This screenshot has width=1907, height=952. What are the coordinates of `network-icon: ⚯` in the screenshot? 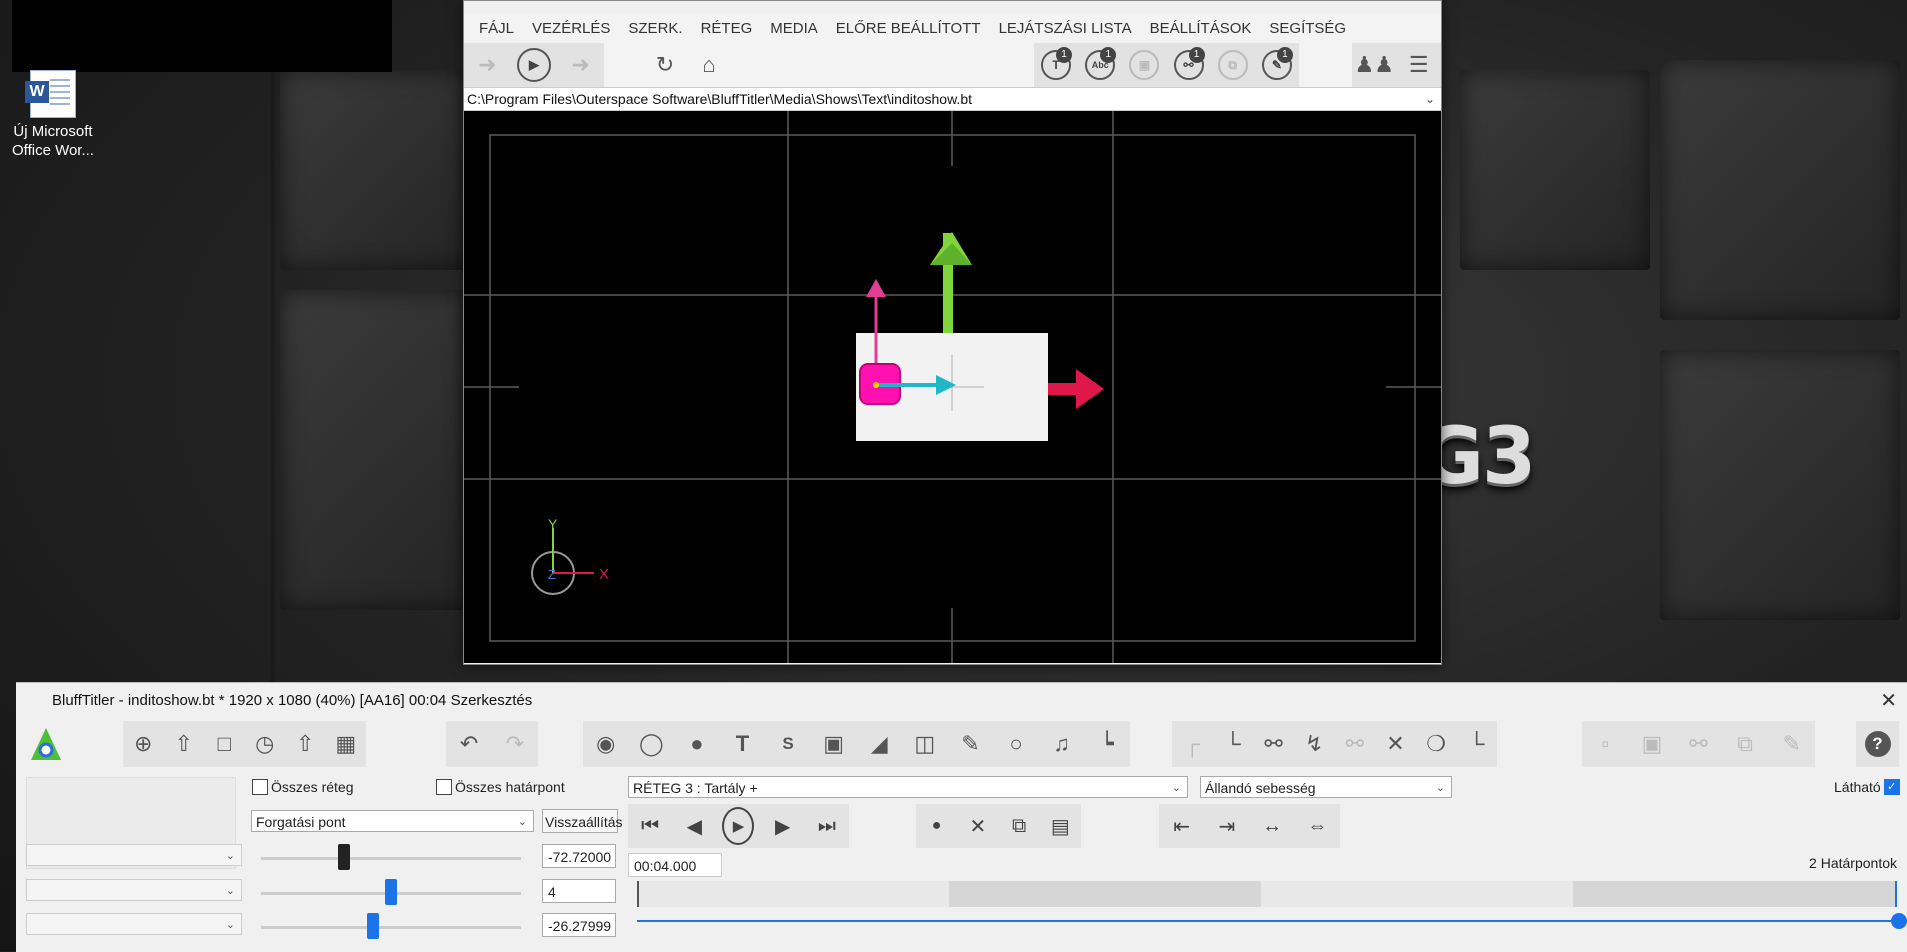 It's located at (1698, 744).